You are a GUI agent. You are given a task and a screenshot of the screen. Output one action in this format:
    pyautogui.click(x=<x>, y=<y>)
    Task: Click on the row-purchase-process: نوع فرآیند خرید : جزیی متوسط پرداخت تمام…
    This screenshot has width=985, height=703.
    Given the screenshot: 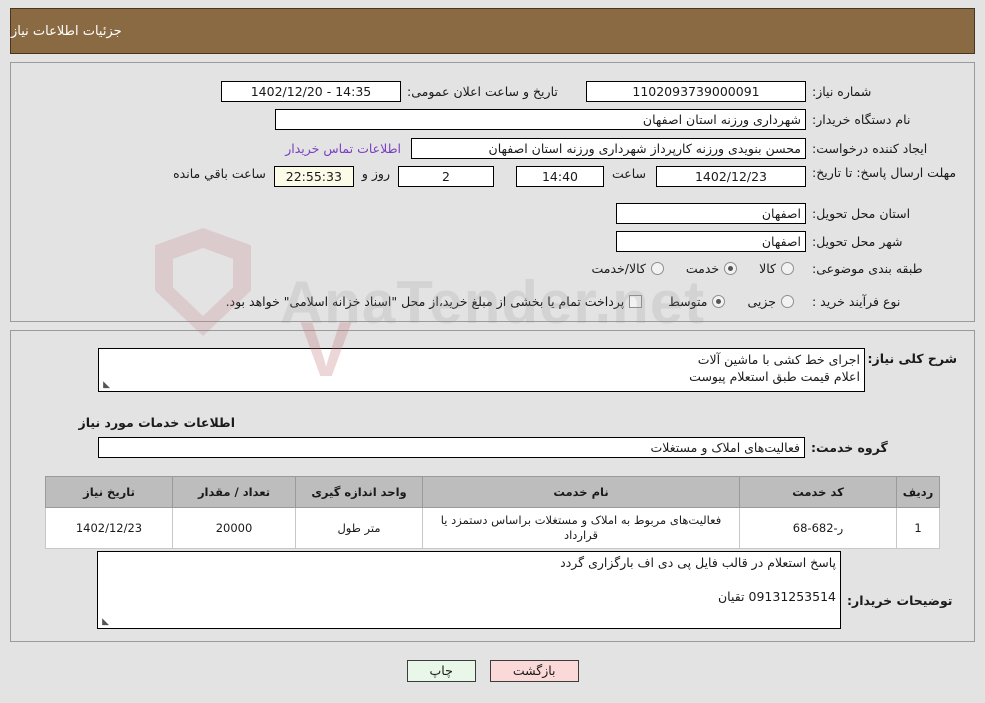 What is the action you would take?
    pyautogui.click(x=591, y=301)
    